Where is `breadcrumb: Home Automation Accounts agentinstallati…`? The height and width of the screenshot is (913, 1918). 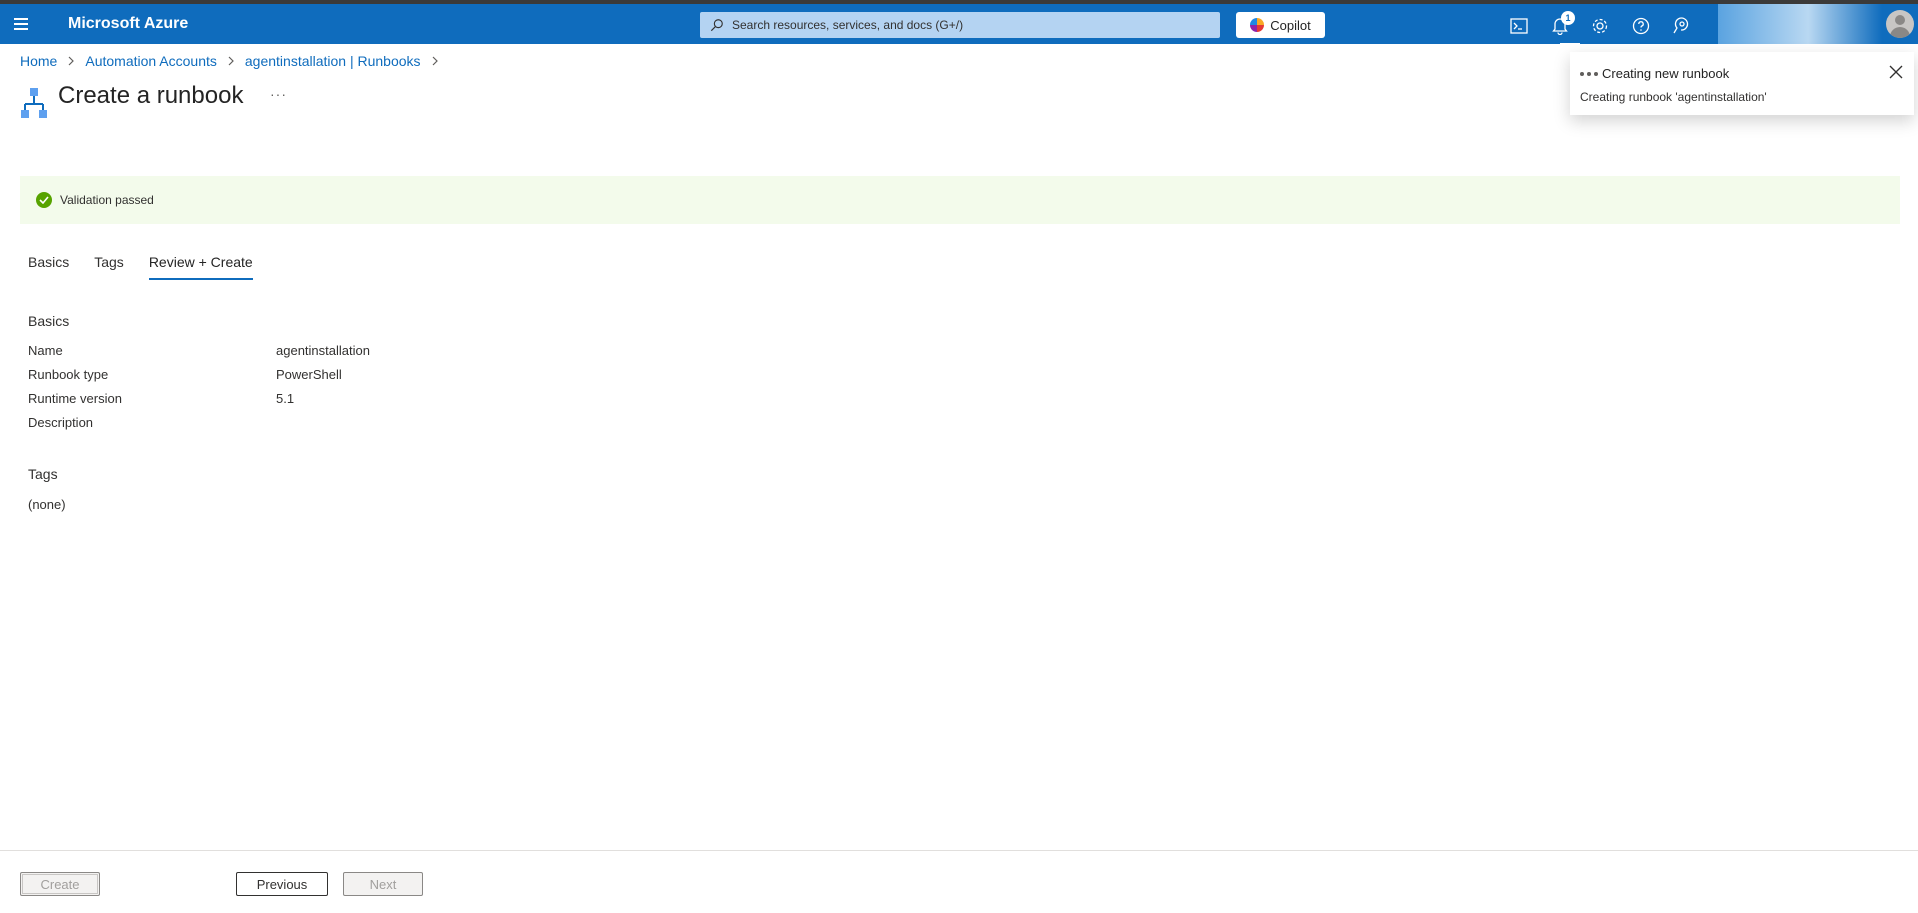 breadcrumb: Home Automation Accounts agentinstallati… is located at coordinates (234, 61).